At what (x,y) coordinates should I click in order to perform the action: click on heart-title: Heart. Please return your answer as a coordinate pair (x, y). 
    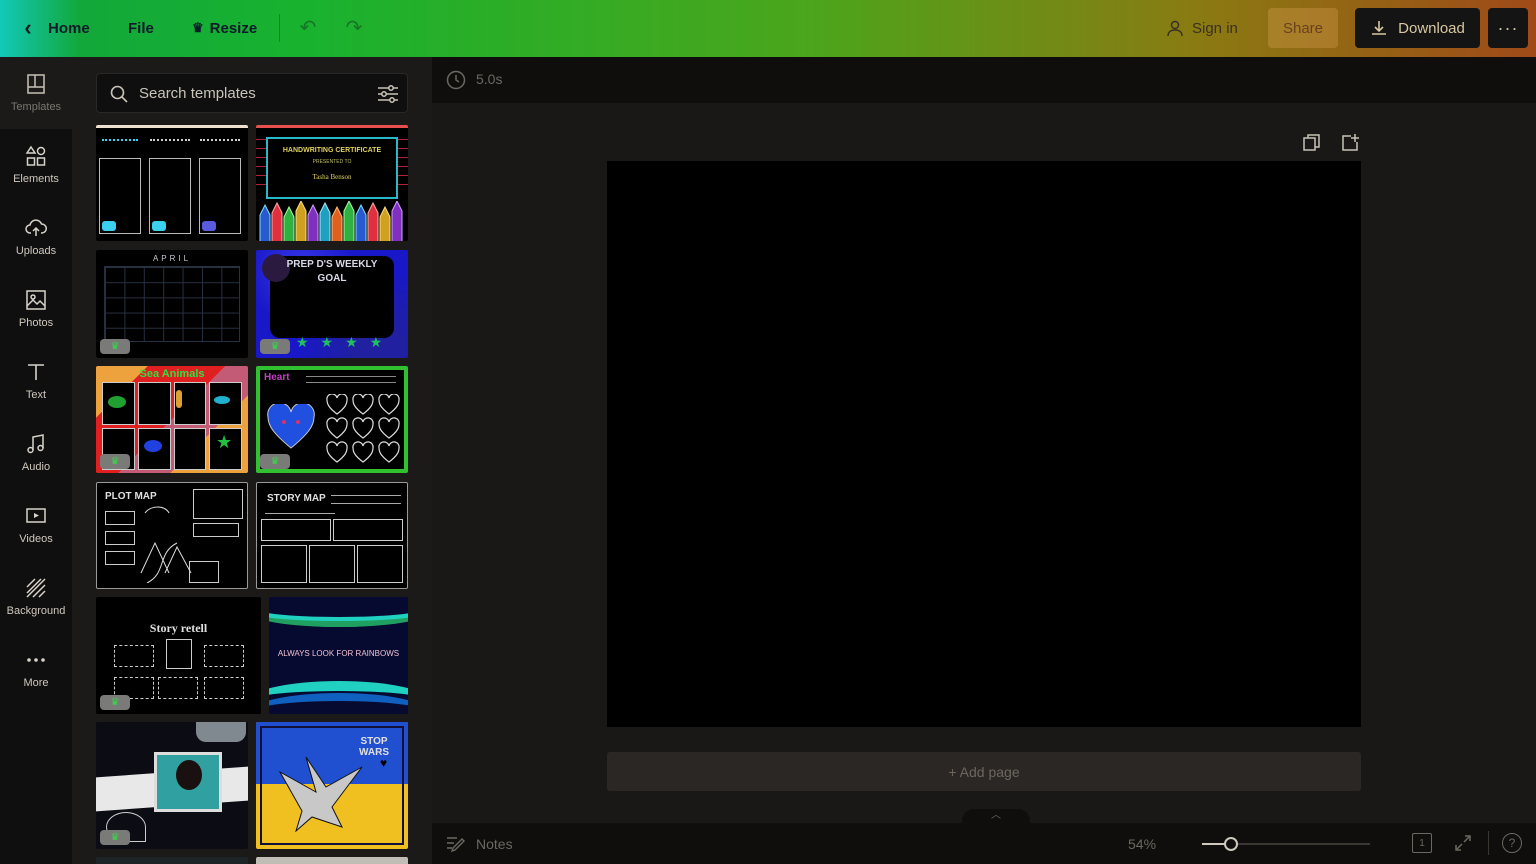
    Looking at the image, I should click on (277, 377).